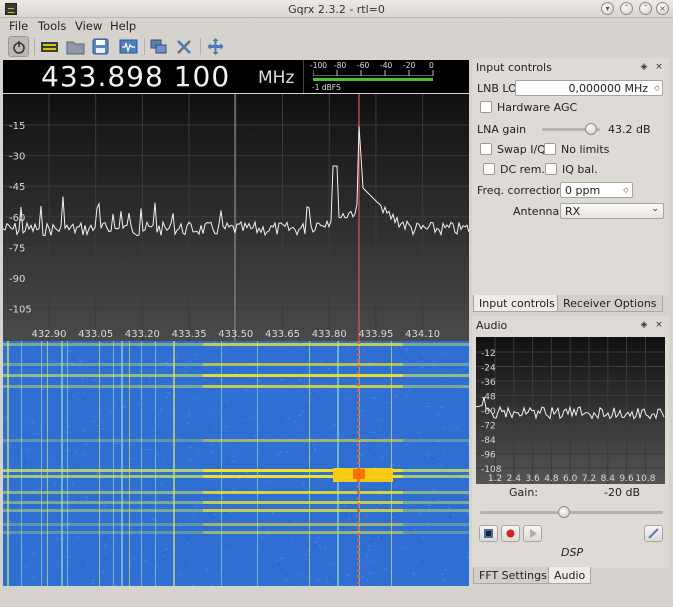 Image resolution: width=673 pixels, height=607 pixels. I want to click on hardware-agc-checkbox, so click(486, 107).